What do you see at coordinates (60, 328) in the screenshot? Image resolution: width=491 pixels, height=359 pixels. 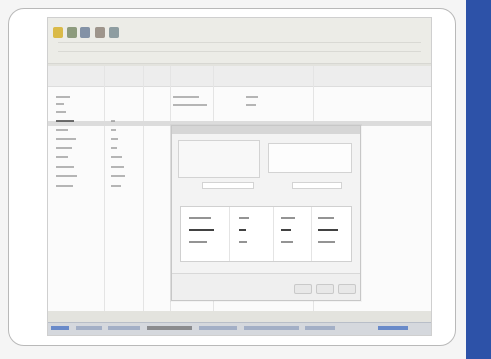 I see `taskbar-start` at bounding box center [60, 328].